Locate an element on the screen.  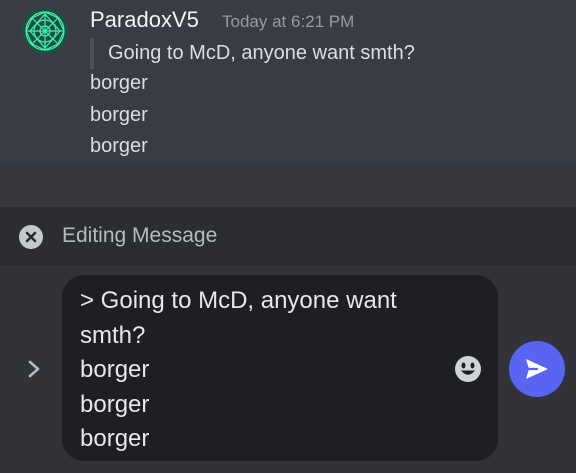
close-icon is located at coordinates (31, 237).